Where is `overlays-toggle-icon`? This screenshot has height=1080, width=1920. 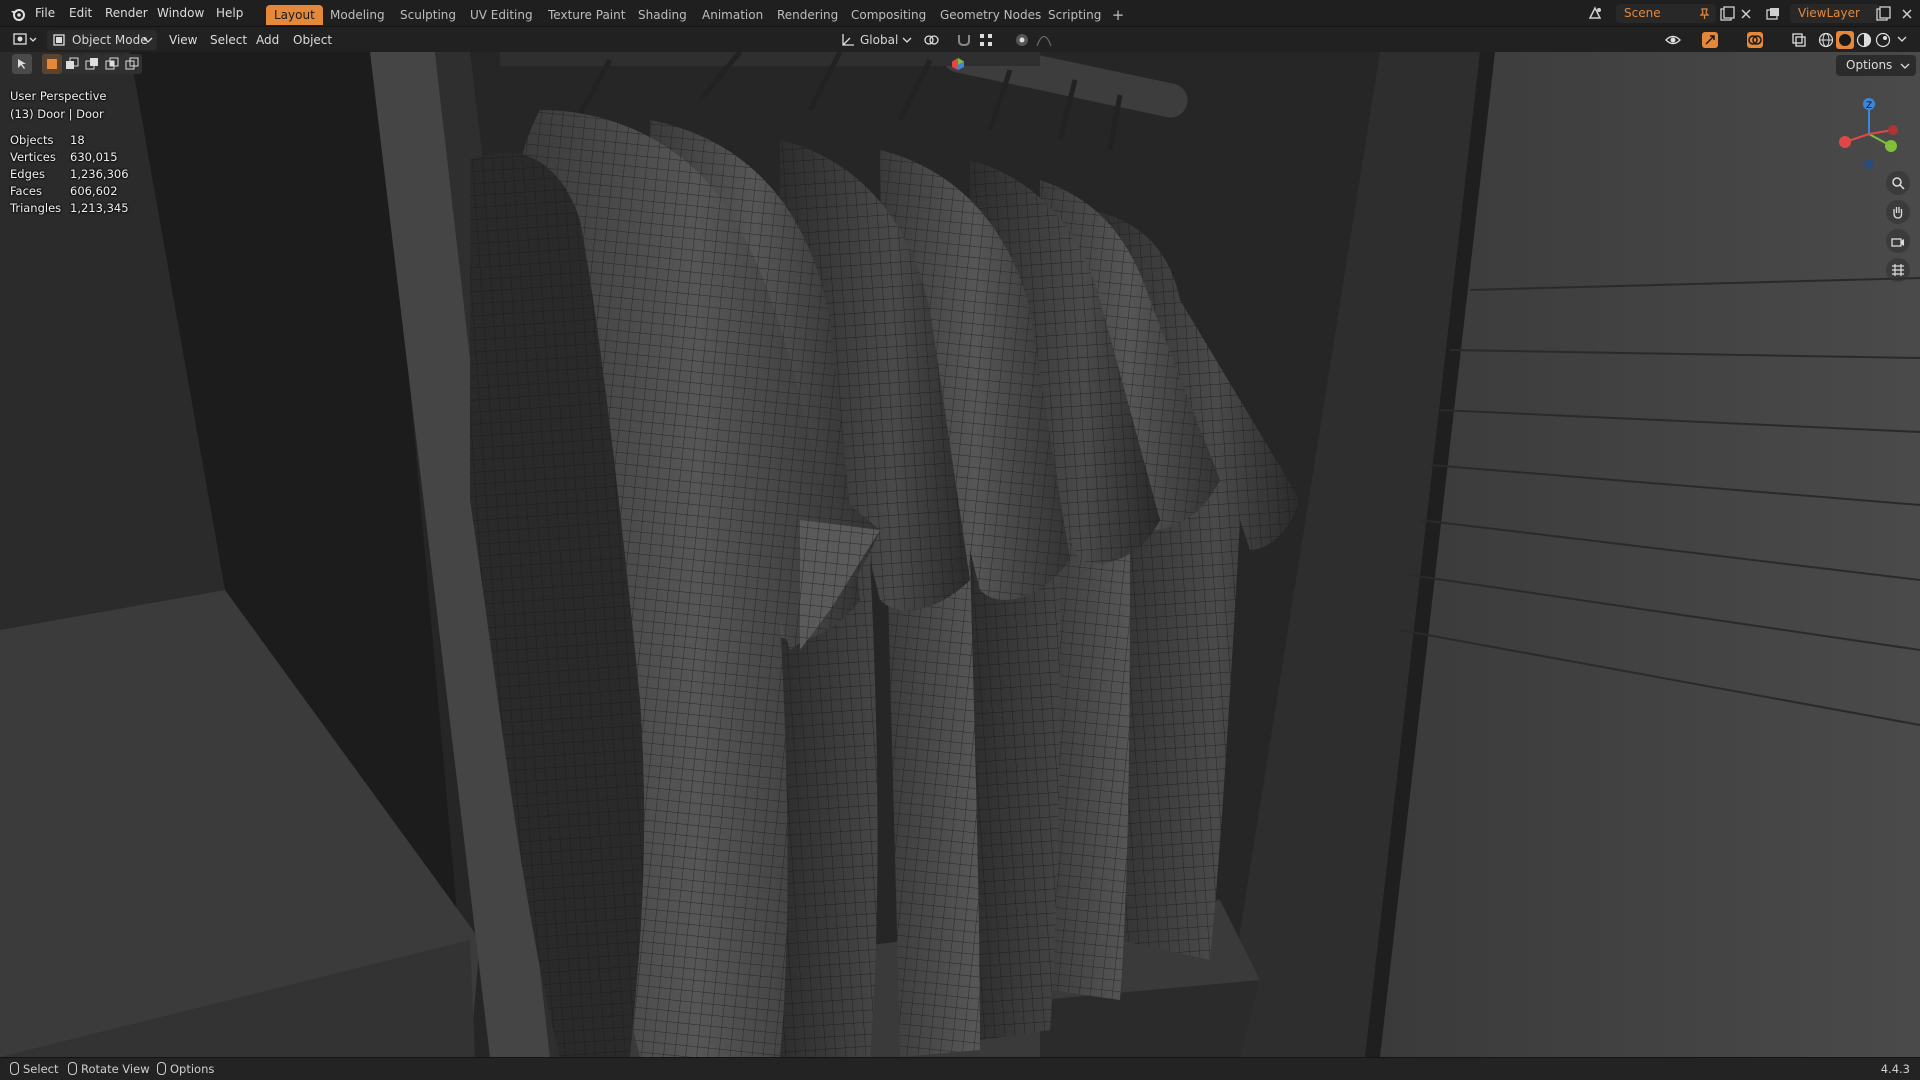 overlays-toggle-icon is located at coordinates (1755, 40).